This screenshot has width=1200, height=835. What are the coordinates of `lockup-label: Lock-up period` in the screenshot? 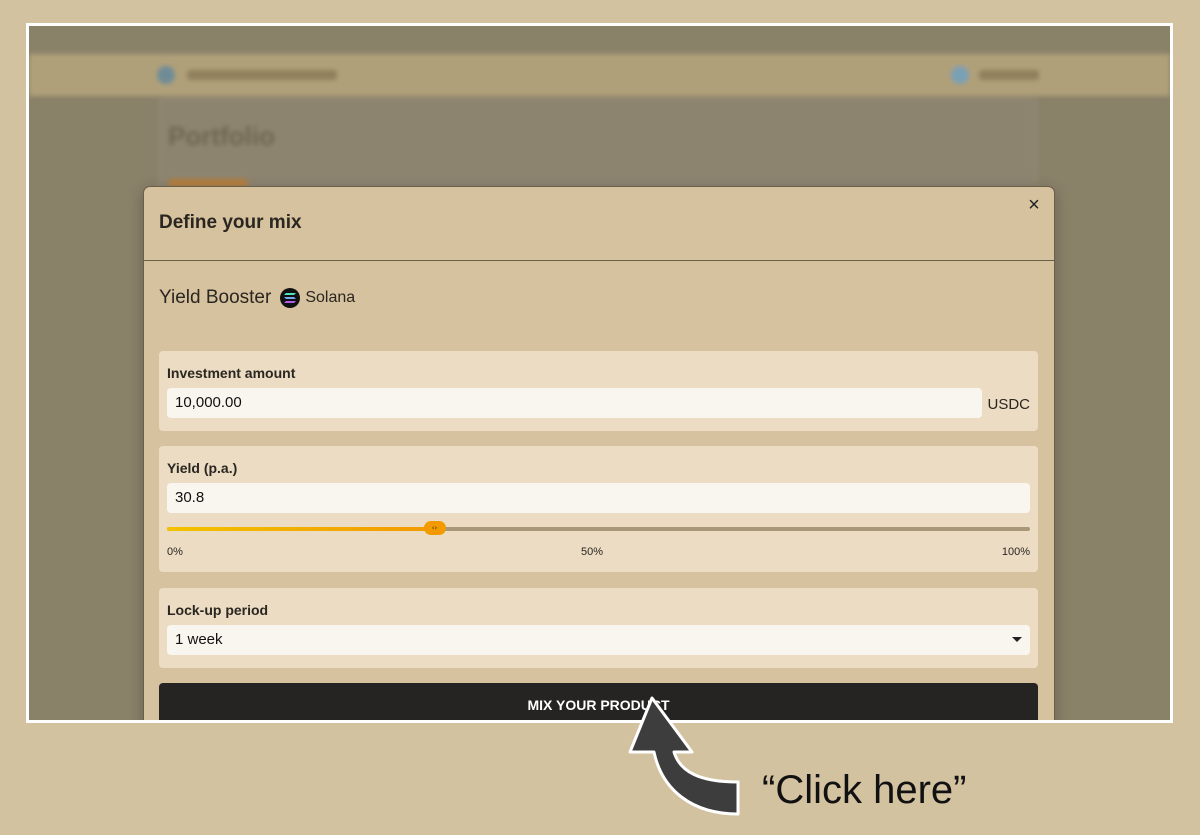 It's located at (218, 610).